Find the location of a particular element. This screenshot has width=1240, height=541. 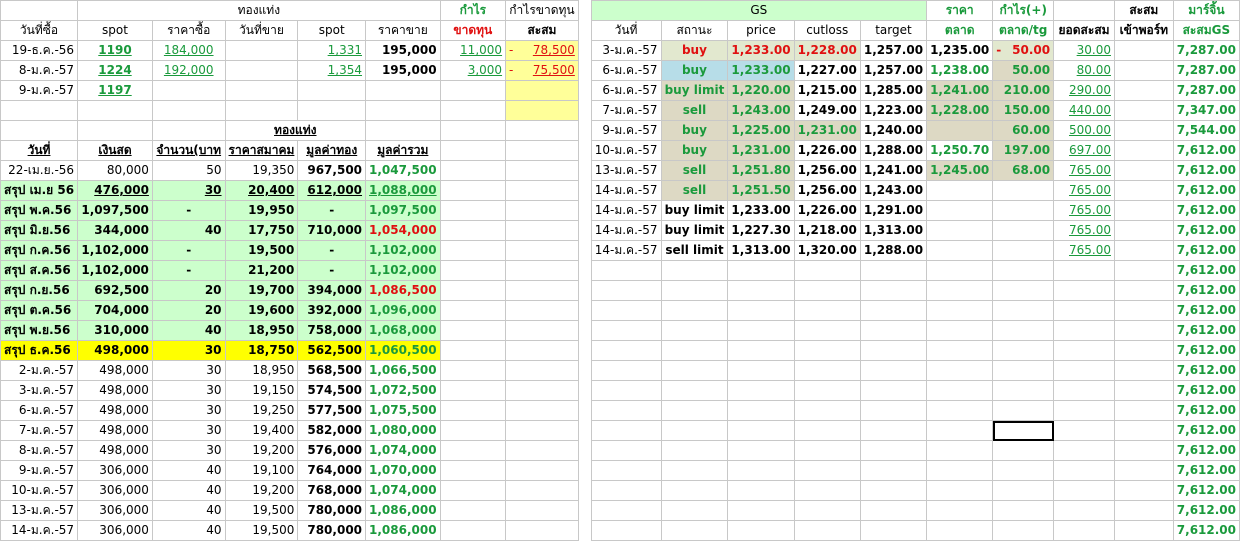

port-total-cell: 1,102,000 is located at coordinates (403, 250).